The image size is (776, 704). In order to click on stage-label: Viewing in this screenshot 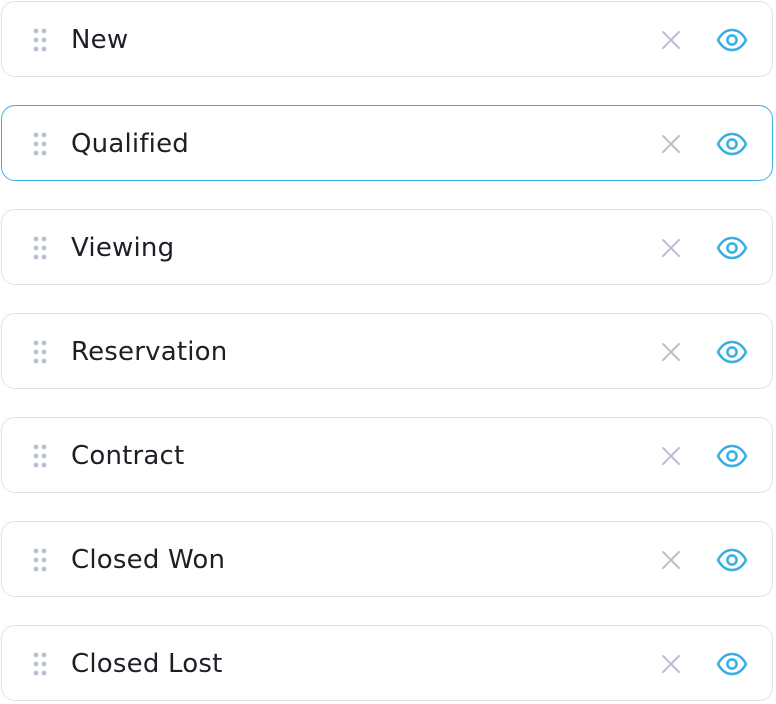, I will do `click(123, 248)`.